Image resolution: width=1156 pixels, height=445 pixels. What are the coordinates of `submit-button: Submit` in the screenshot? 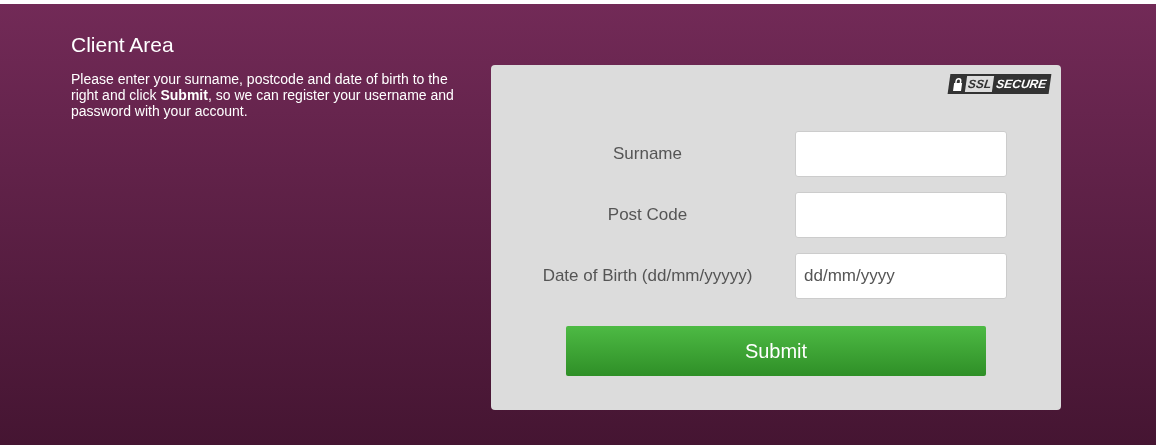 It's located at (776, 351).